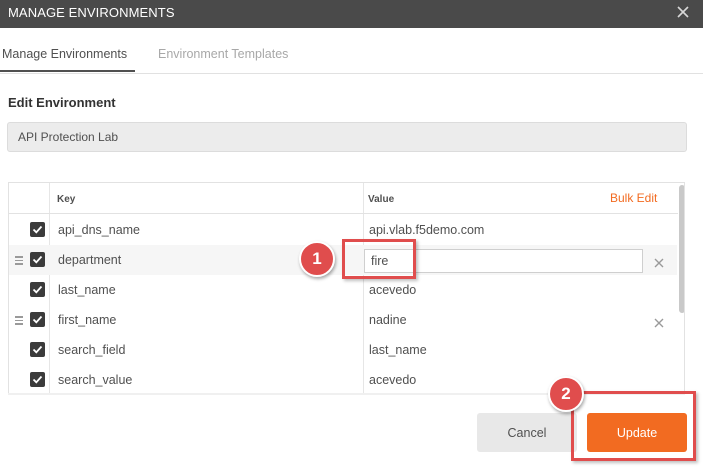 The height and width of the screenshot is (470, 703). What do you see at coordinates (91, 350) in the screenshot?
I see `row-key: search_field` at bounding box center [91, 350].